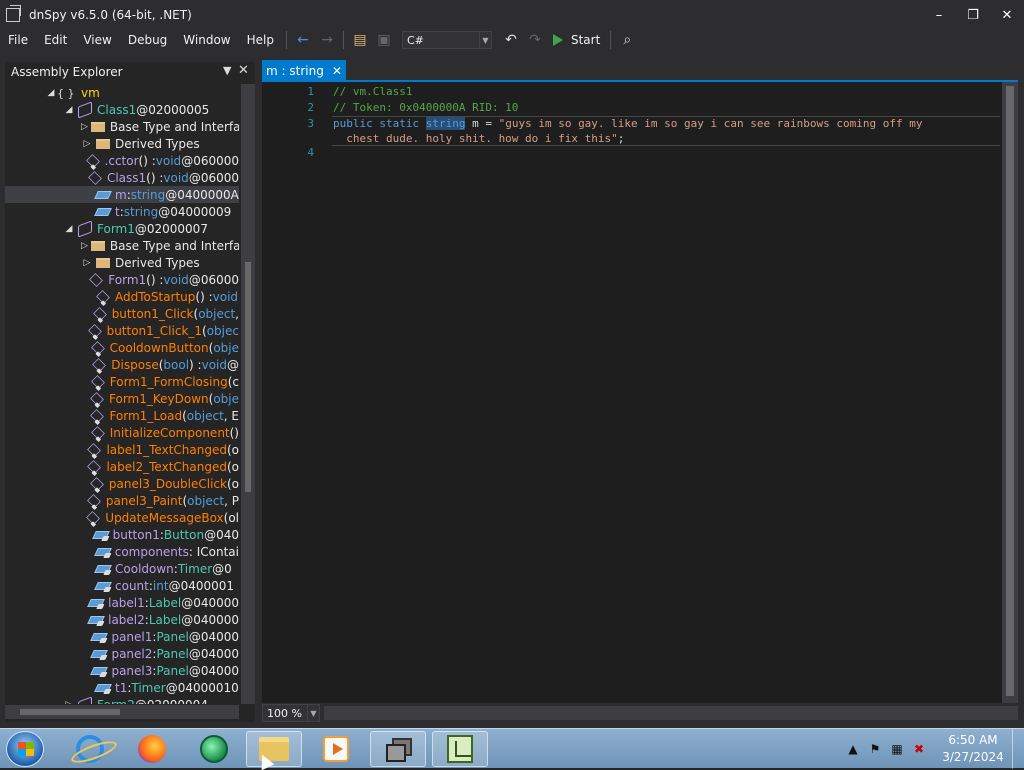 The height and width of the screenshot is (770, 1024). I want to click on open-folder-icon: ▤, so click(360, 40).